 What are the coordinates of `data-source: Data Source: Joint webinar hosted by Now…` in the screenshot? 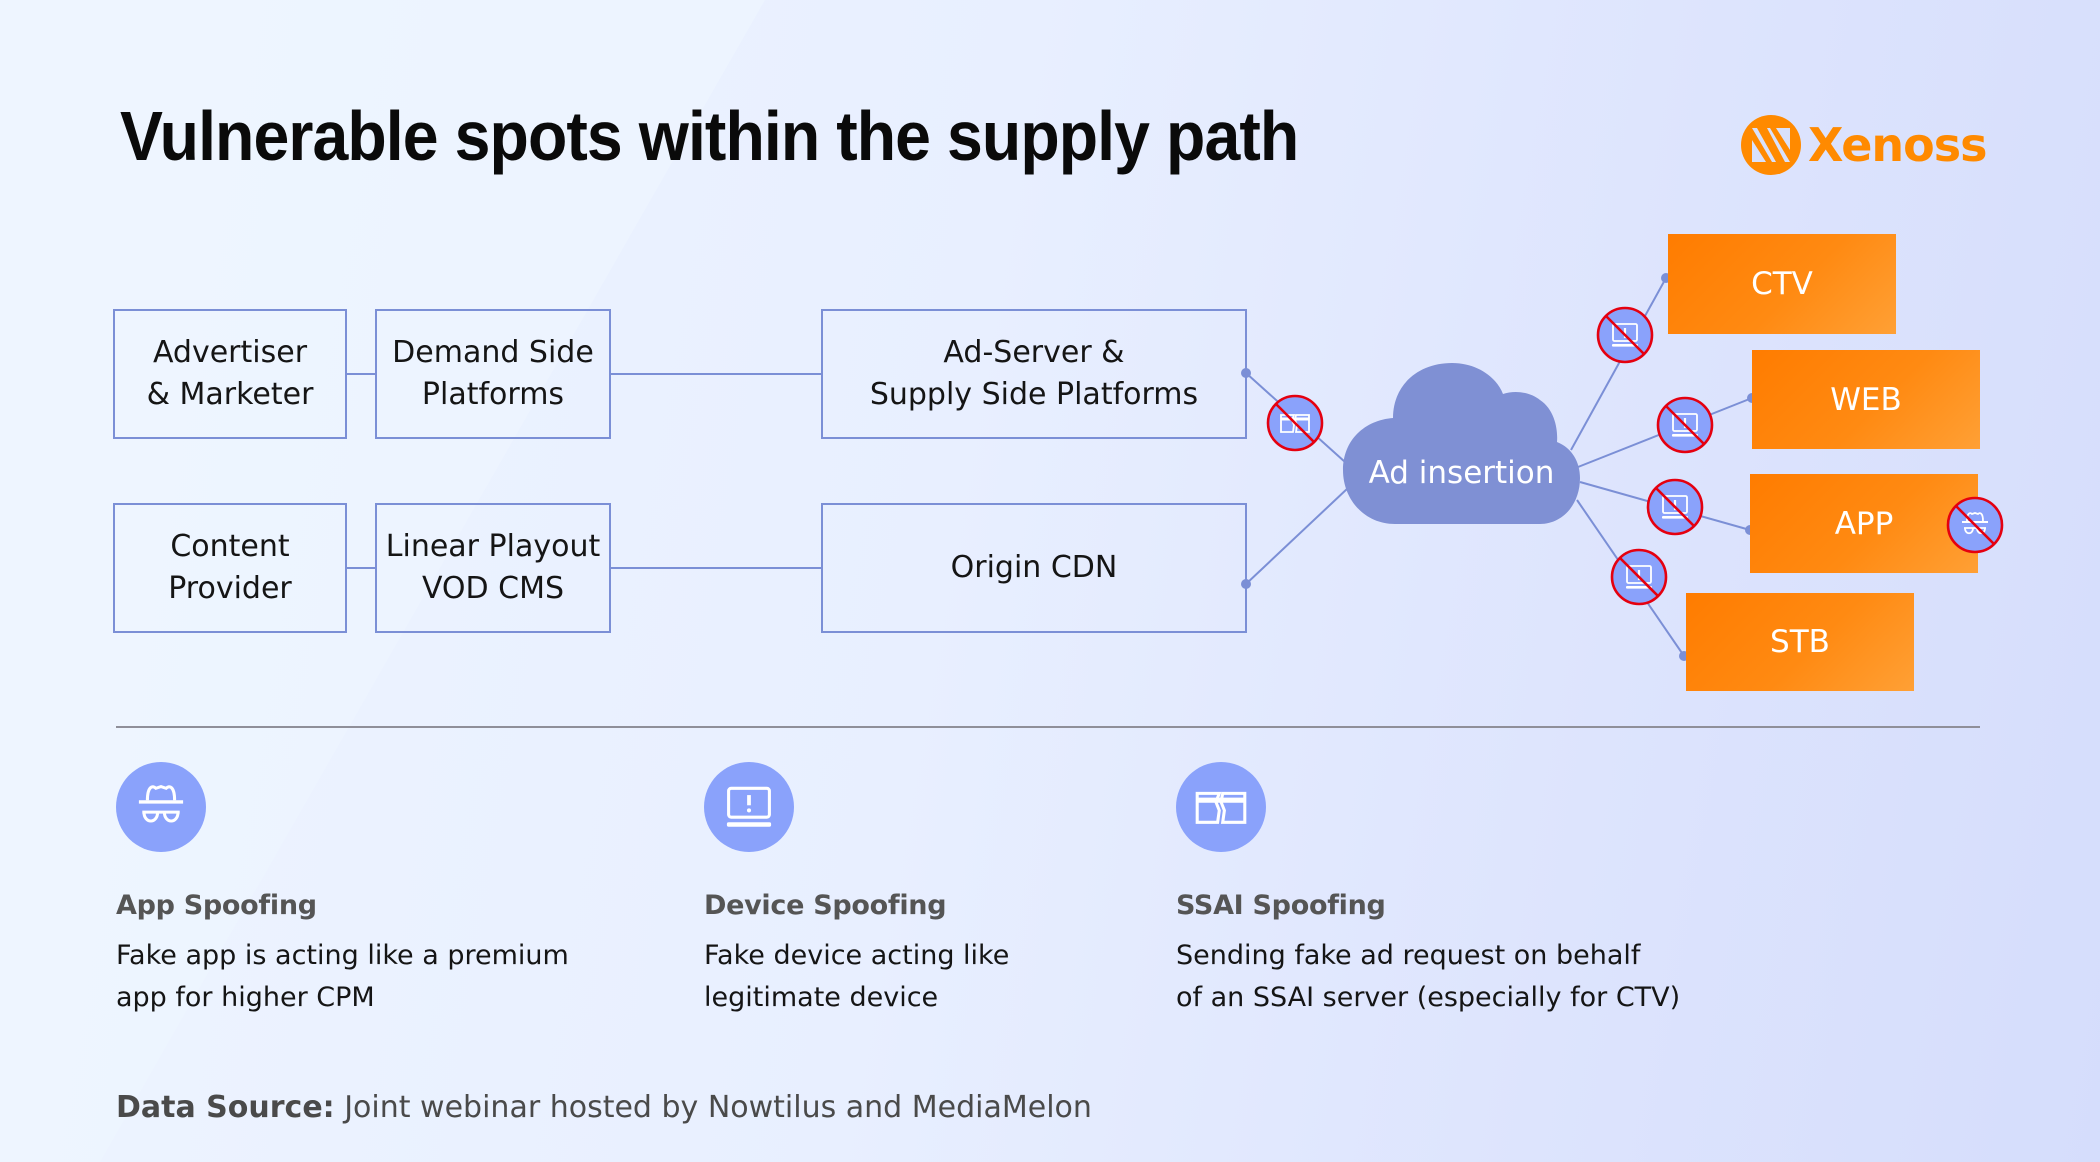 It's located at (604, 1107).